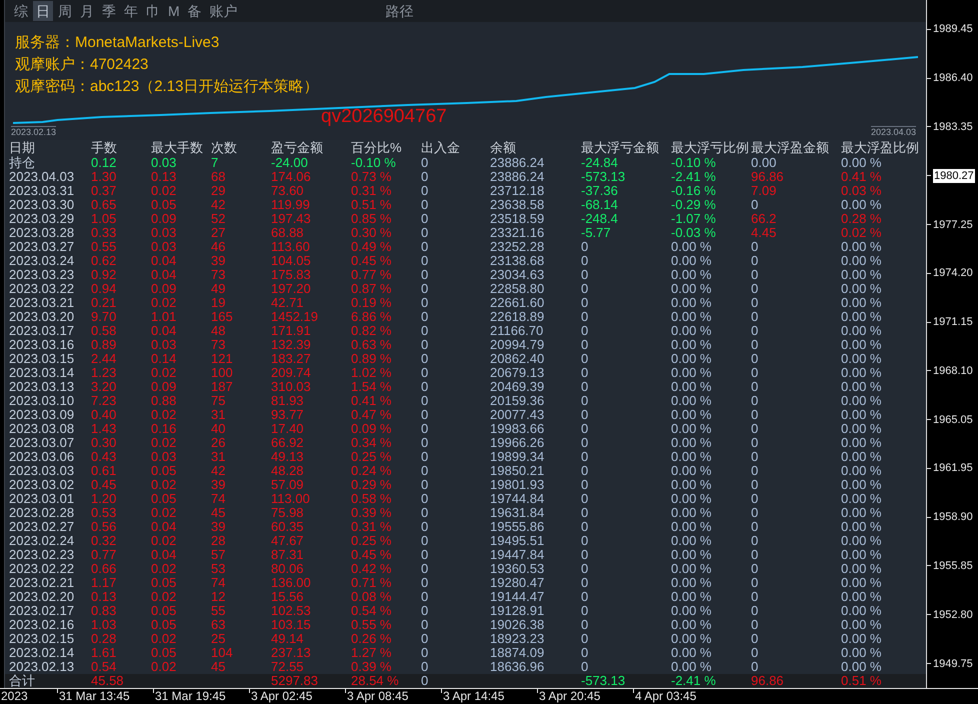 Image resolution: width=978 pixels, height=704 pixels. Describe the element at coordinates (218, 569) in the screenshot. I see `table-cell-text: 53` at that location.